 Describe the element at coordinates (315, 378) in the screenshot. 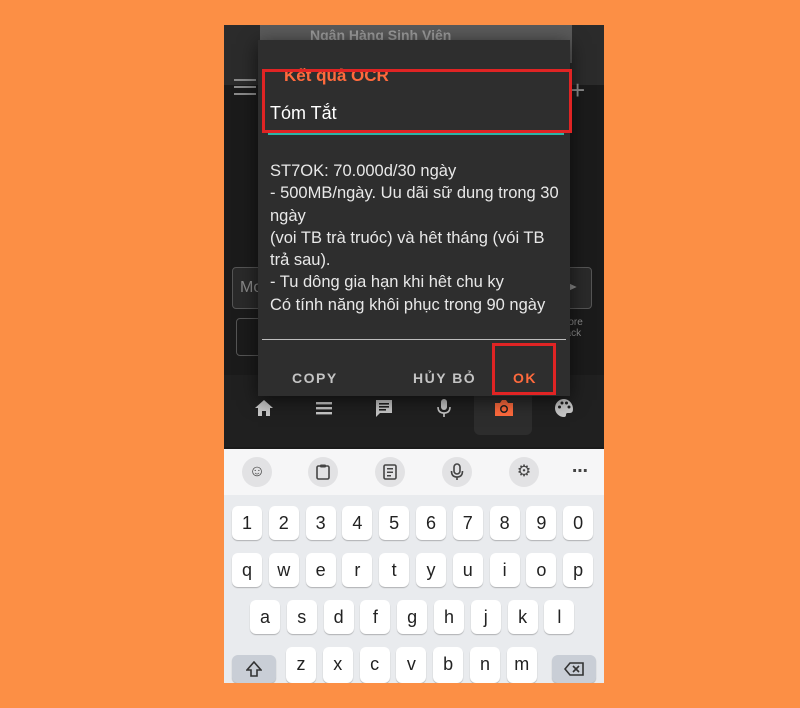

I see `copy-button: COPY` at that location.